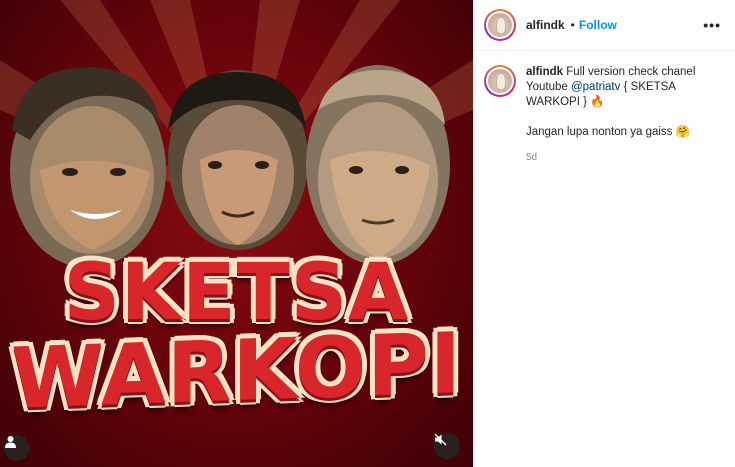 This screenshot has width=735, height=467. What do you see at coordinates (238, 160) in the screenshot?
I see `face-middle` at bounding box center [238, 160].